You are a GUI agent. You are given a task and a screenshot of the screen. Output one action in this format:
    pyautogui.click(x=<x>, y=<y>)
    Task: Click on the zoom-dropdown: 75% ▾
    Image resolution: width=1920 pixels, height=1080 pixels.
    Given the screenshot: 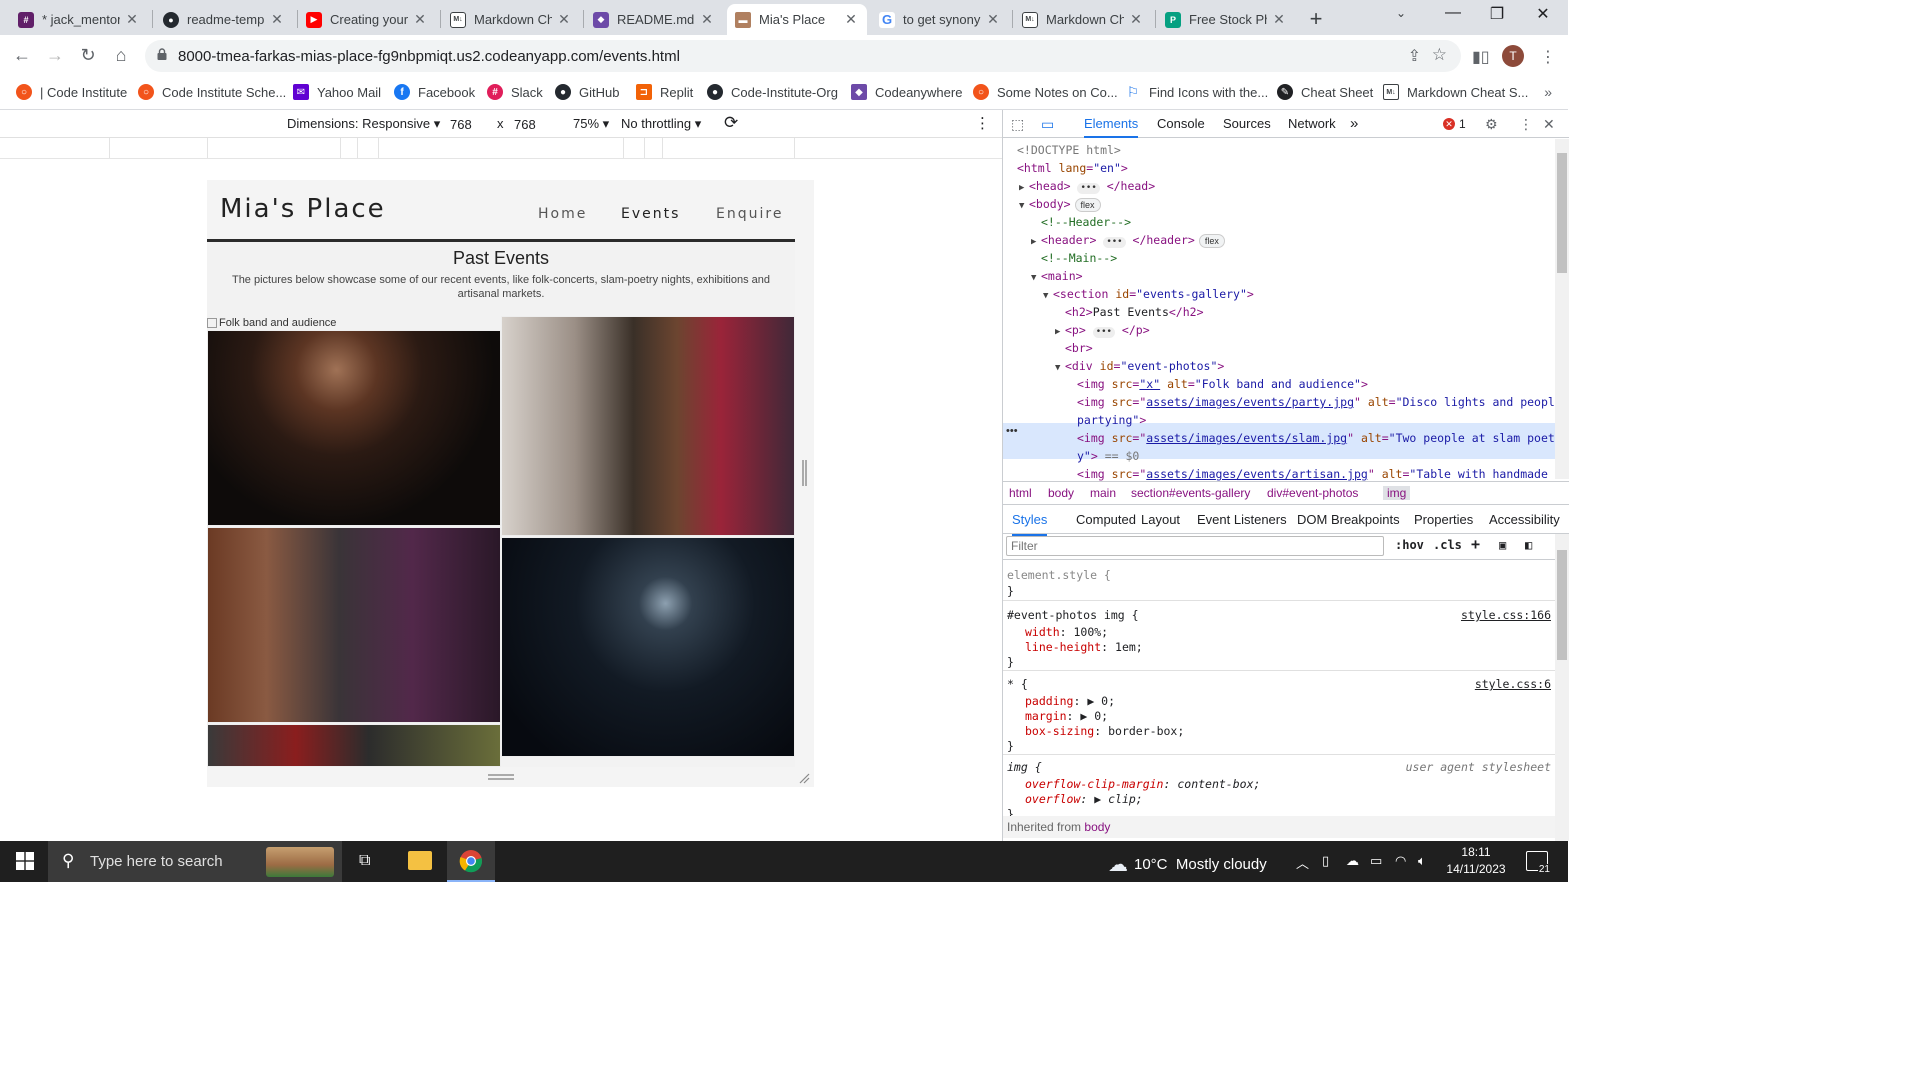 What is the action you would take?
    pyautogui.click(x=591, y=124)
    